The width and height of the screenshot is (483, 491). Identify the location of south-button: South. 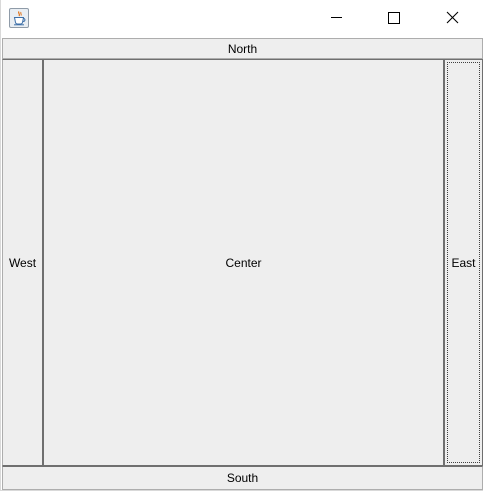
(242, 478).